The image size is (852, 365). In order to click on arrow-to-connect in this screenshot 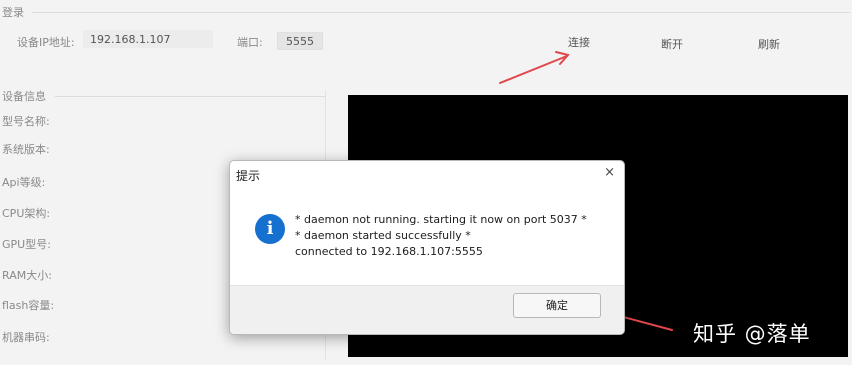, I will do `click(533, 69)`.